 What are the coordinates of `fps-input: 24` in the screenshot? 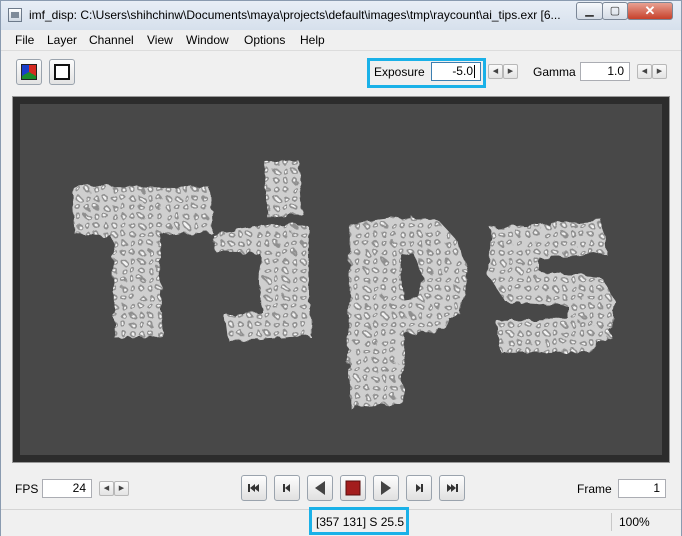 It's located at (67, 488).